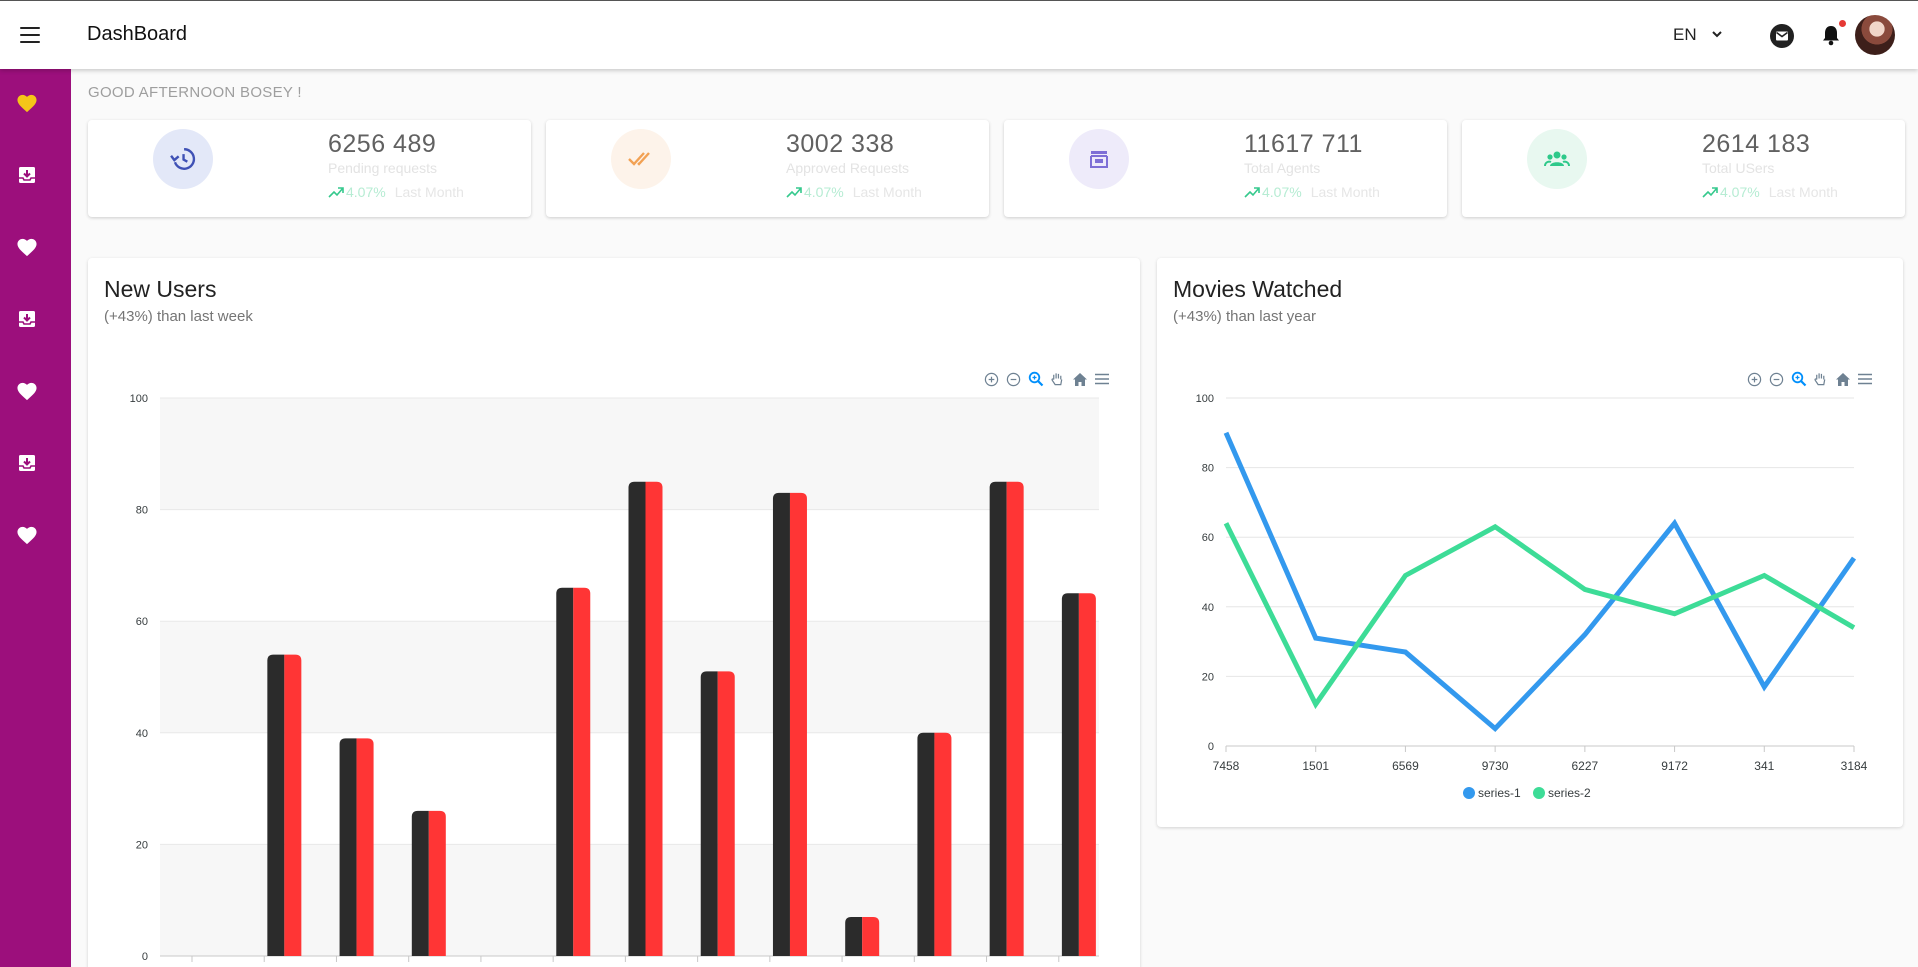  What do you see at coordinates (1208, 538) in the screenshot?
I see `y-tick-label: 60` at bounding box center [1208, 538].